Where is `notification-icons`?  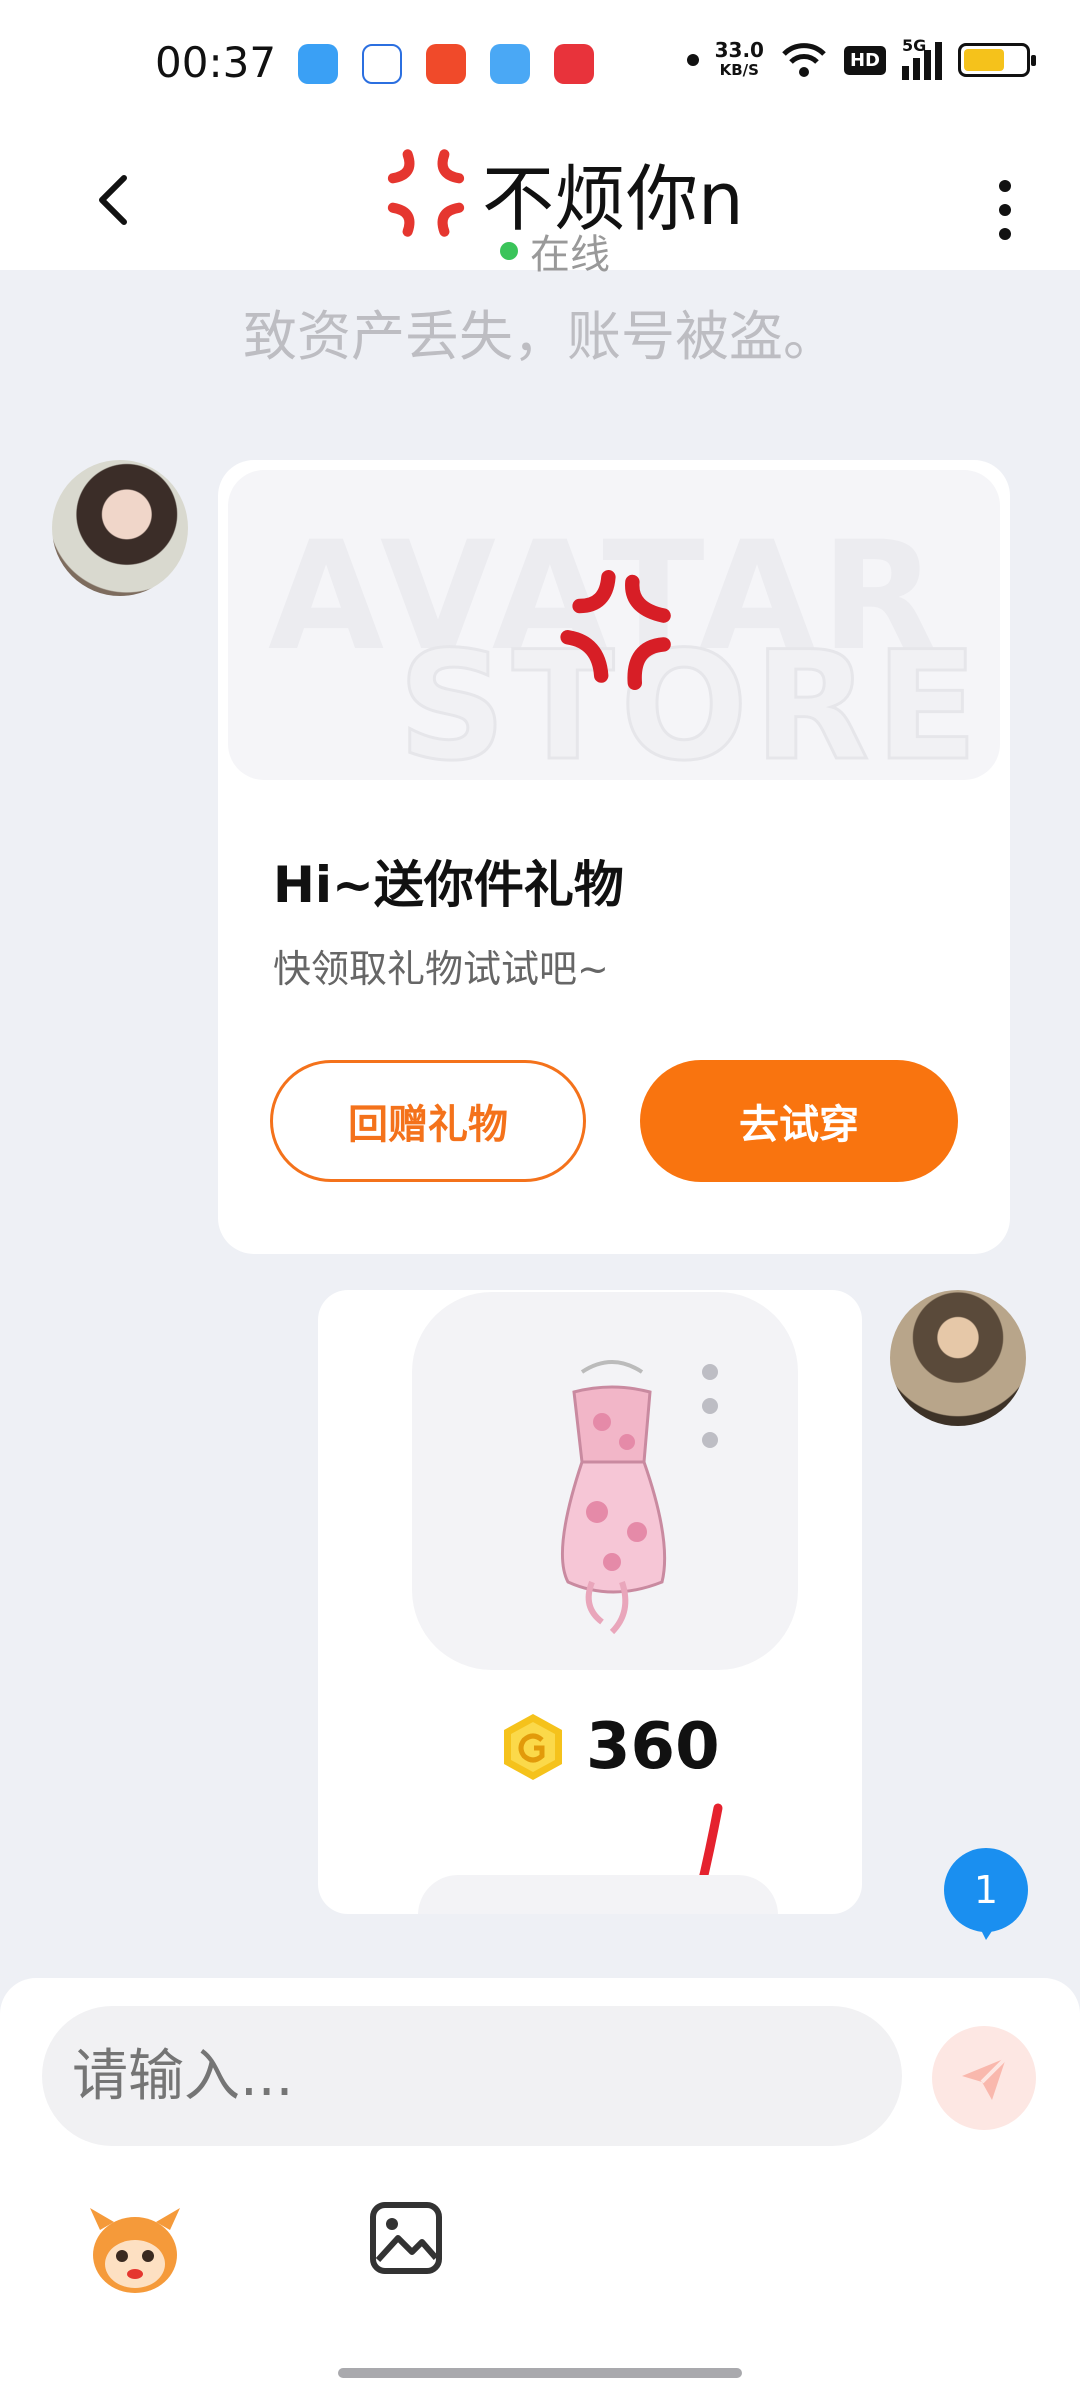 notification-icons is located at coordinates (446, 64).